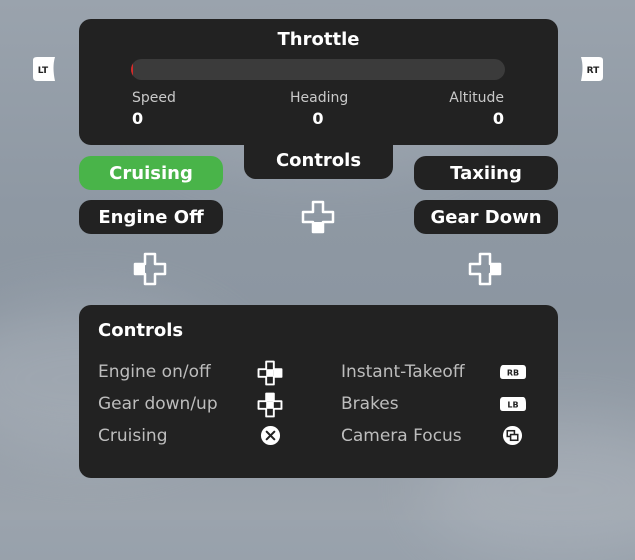 This screenshot has width=635, height=560. Describe the element at coordinates (476, 109) in the screenshot. I see `altitude-stat: Altitude 0` at that location.